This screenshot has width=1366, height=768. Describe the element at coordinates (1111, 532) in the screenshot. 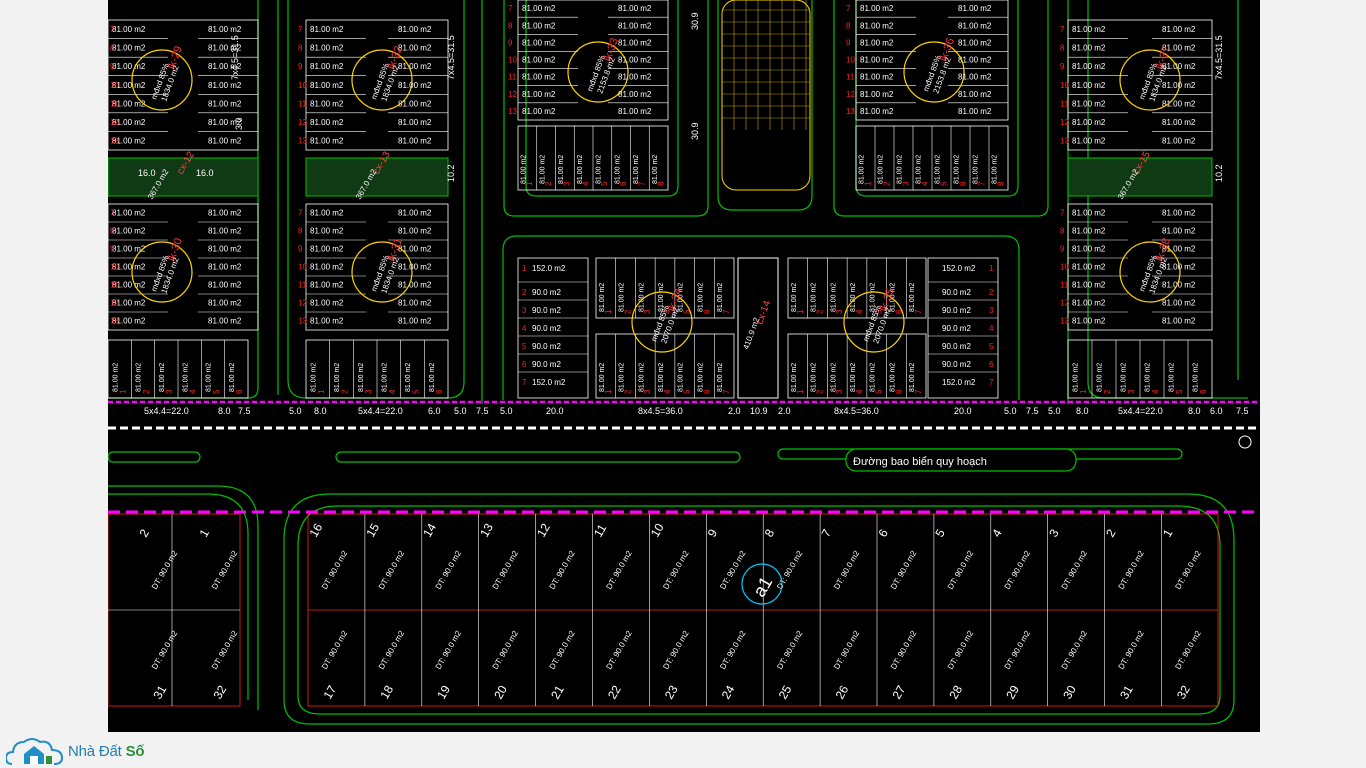

I see `lower-lot-number: 2` at that location.